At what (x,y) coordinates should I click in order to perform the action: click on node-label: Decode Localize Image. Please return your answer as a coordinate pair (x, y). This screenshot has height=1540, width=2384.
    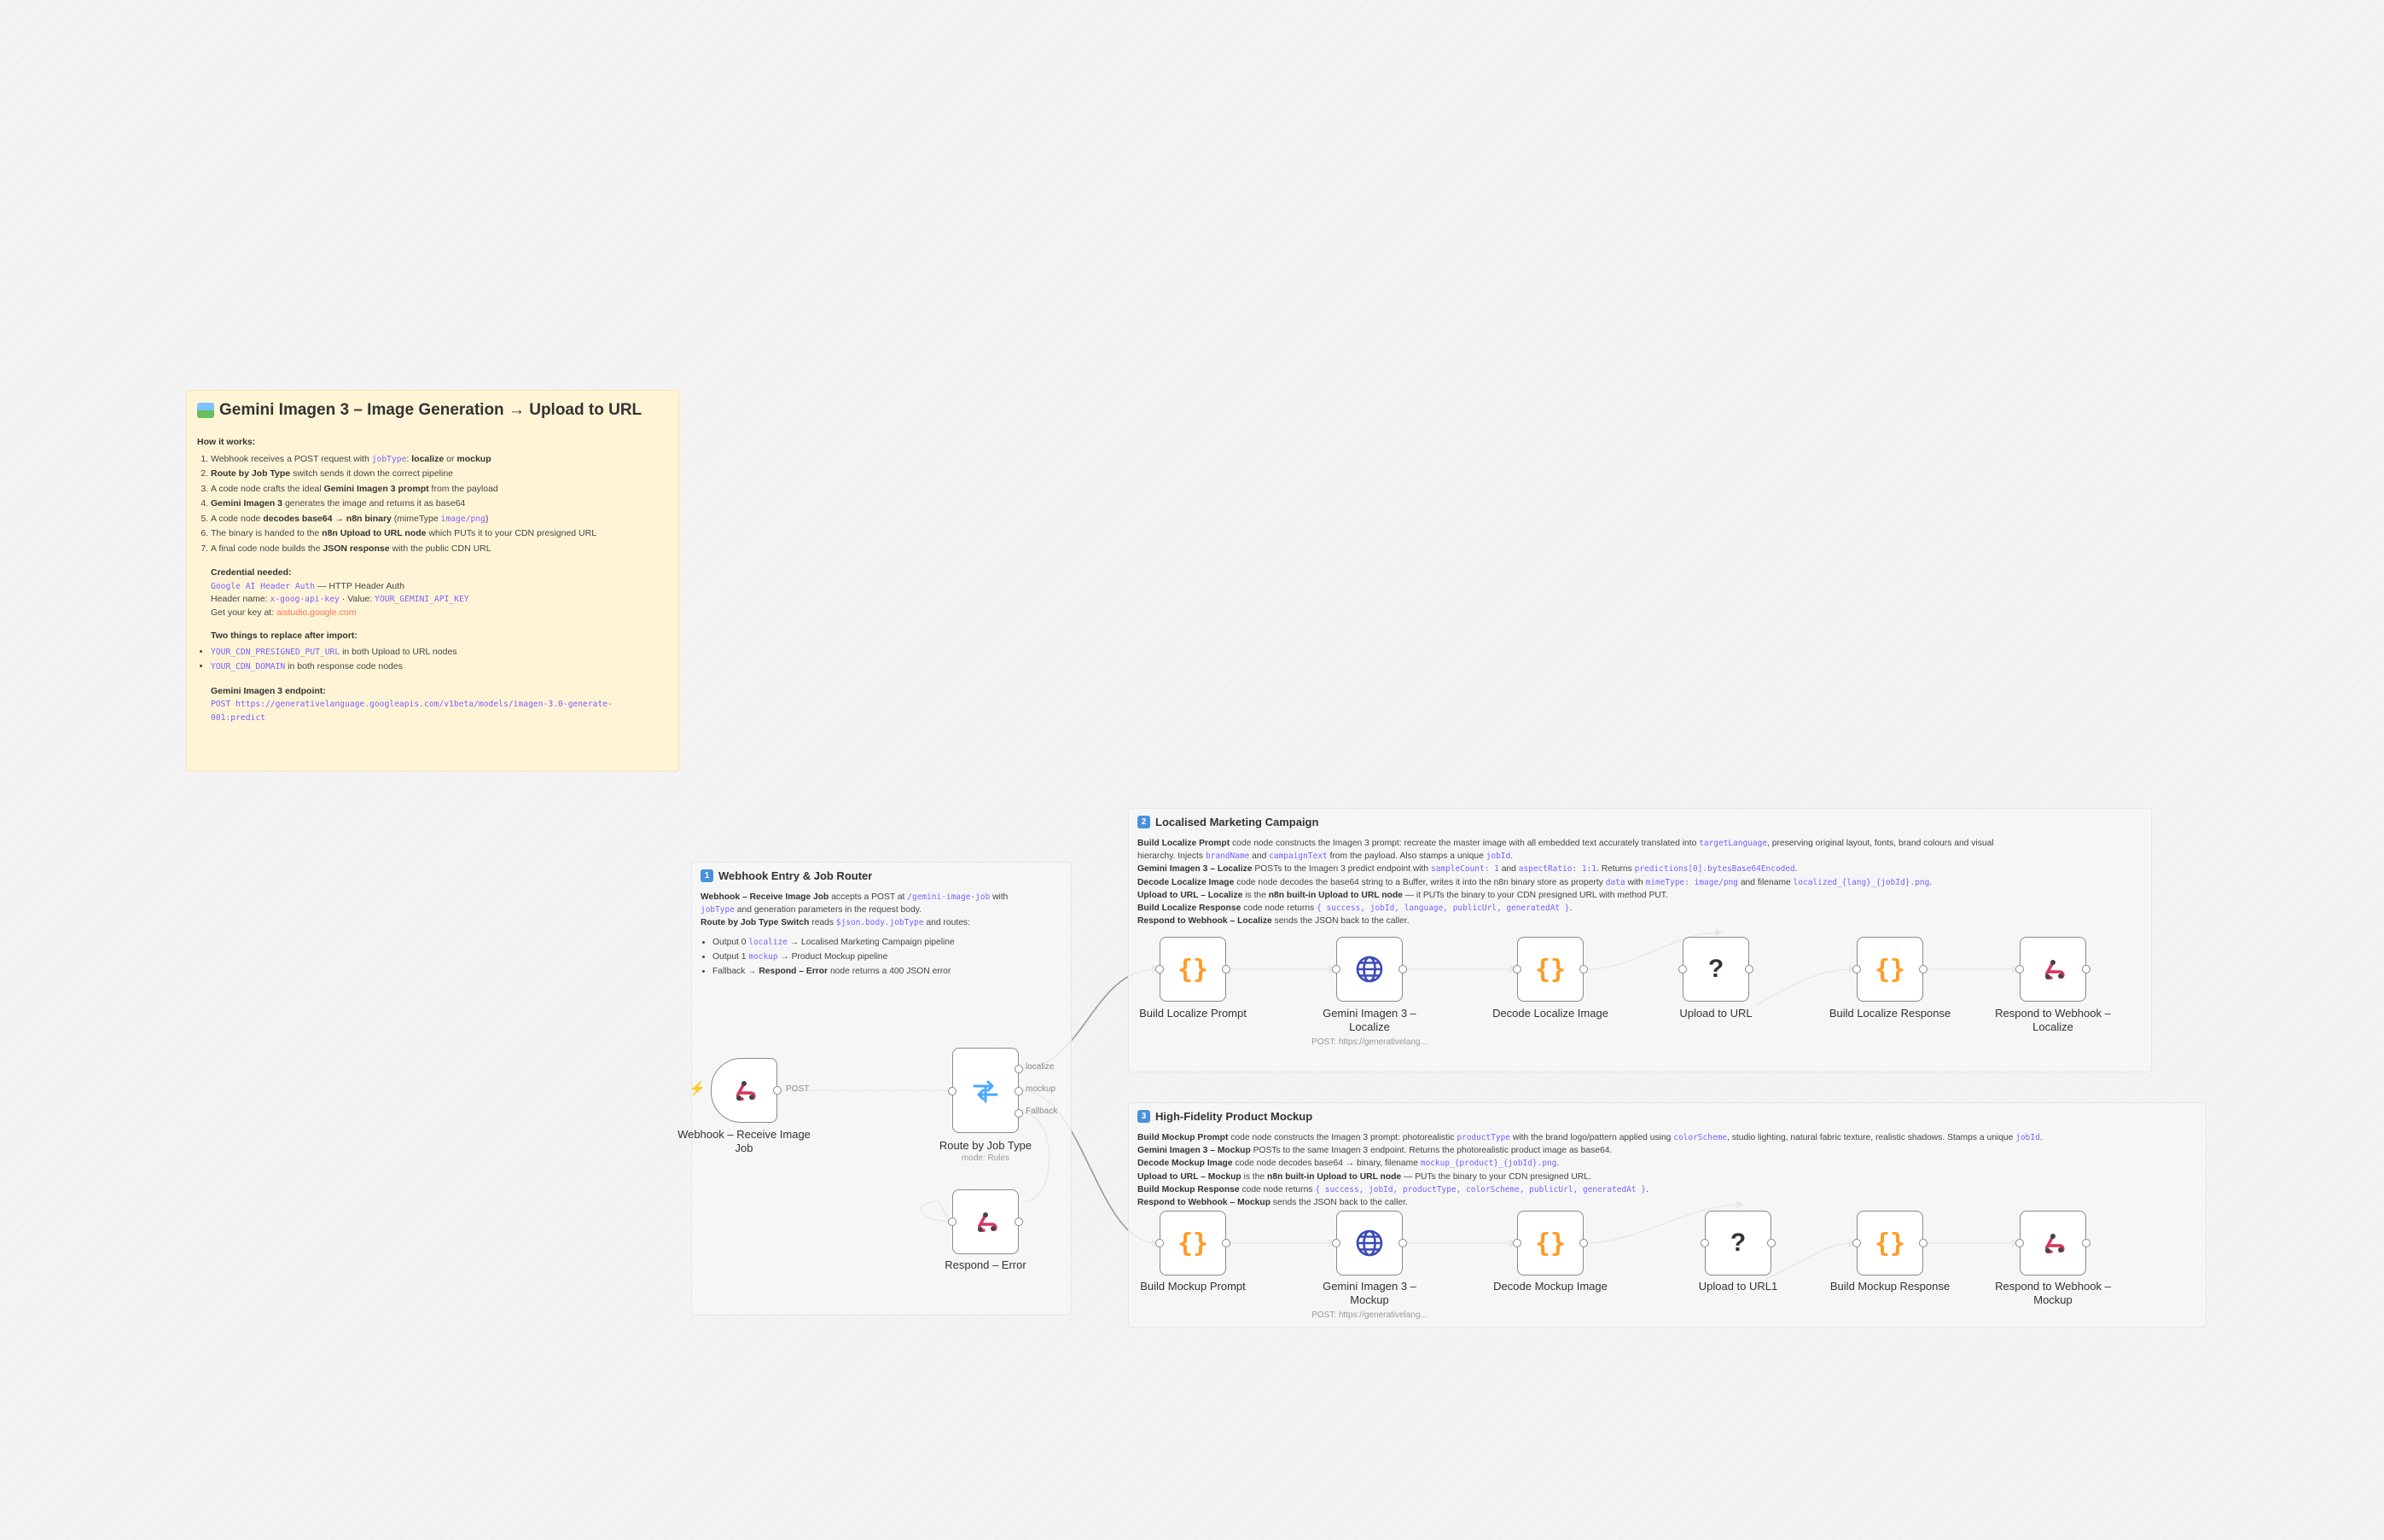
    Looking at the image, I should click on (1550, 1013).